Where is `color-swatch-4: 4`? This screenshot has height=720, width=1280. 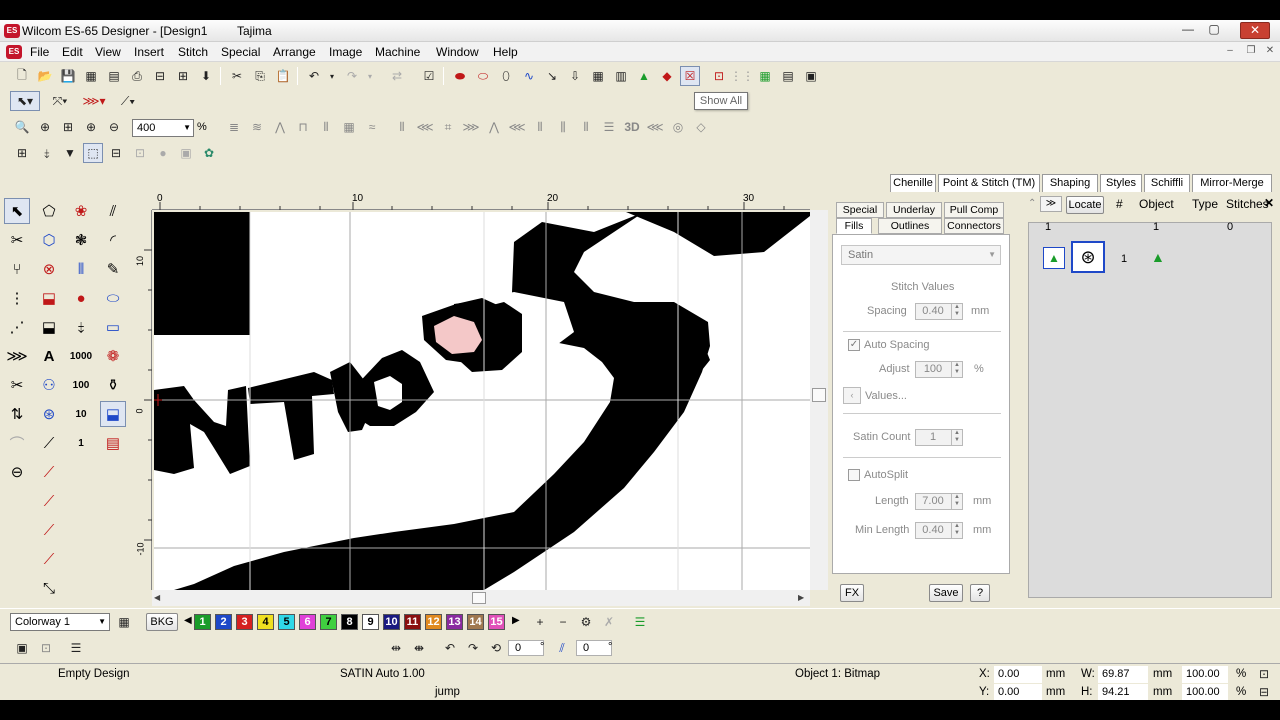 color-swatch-4: 4 is located at coordinates (265, 622).